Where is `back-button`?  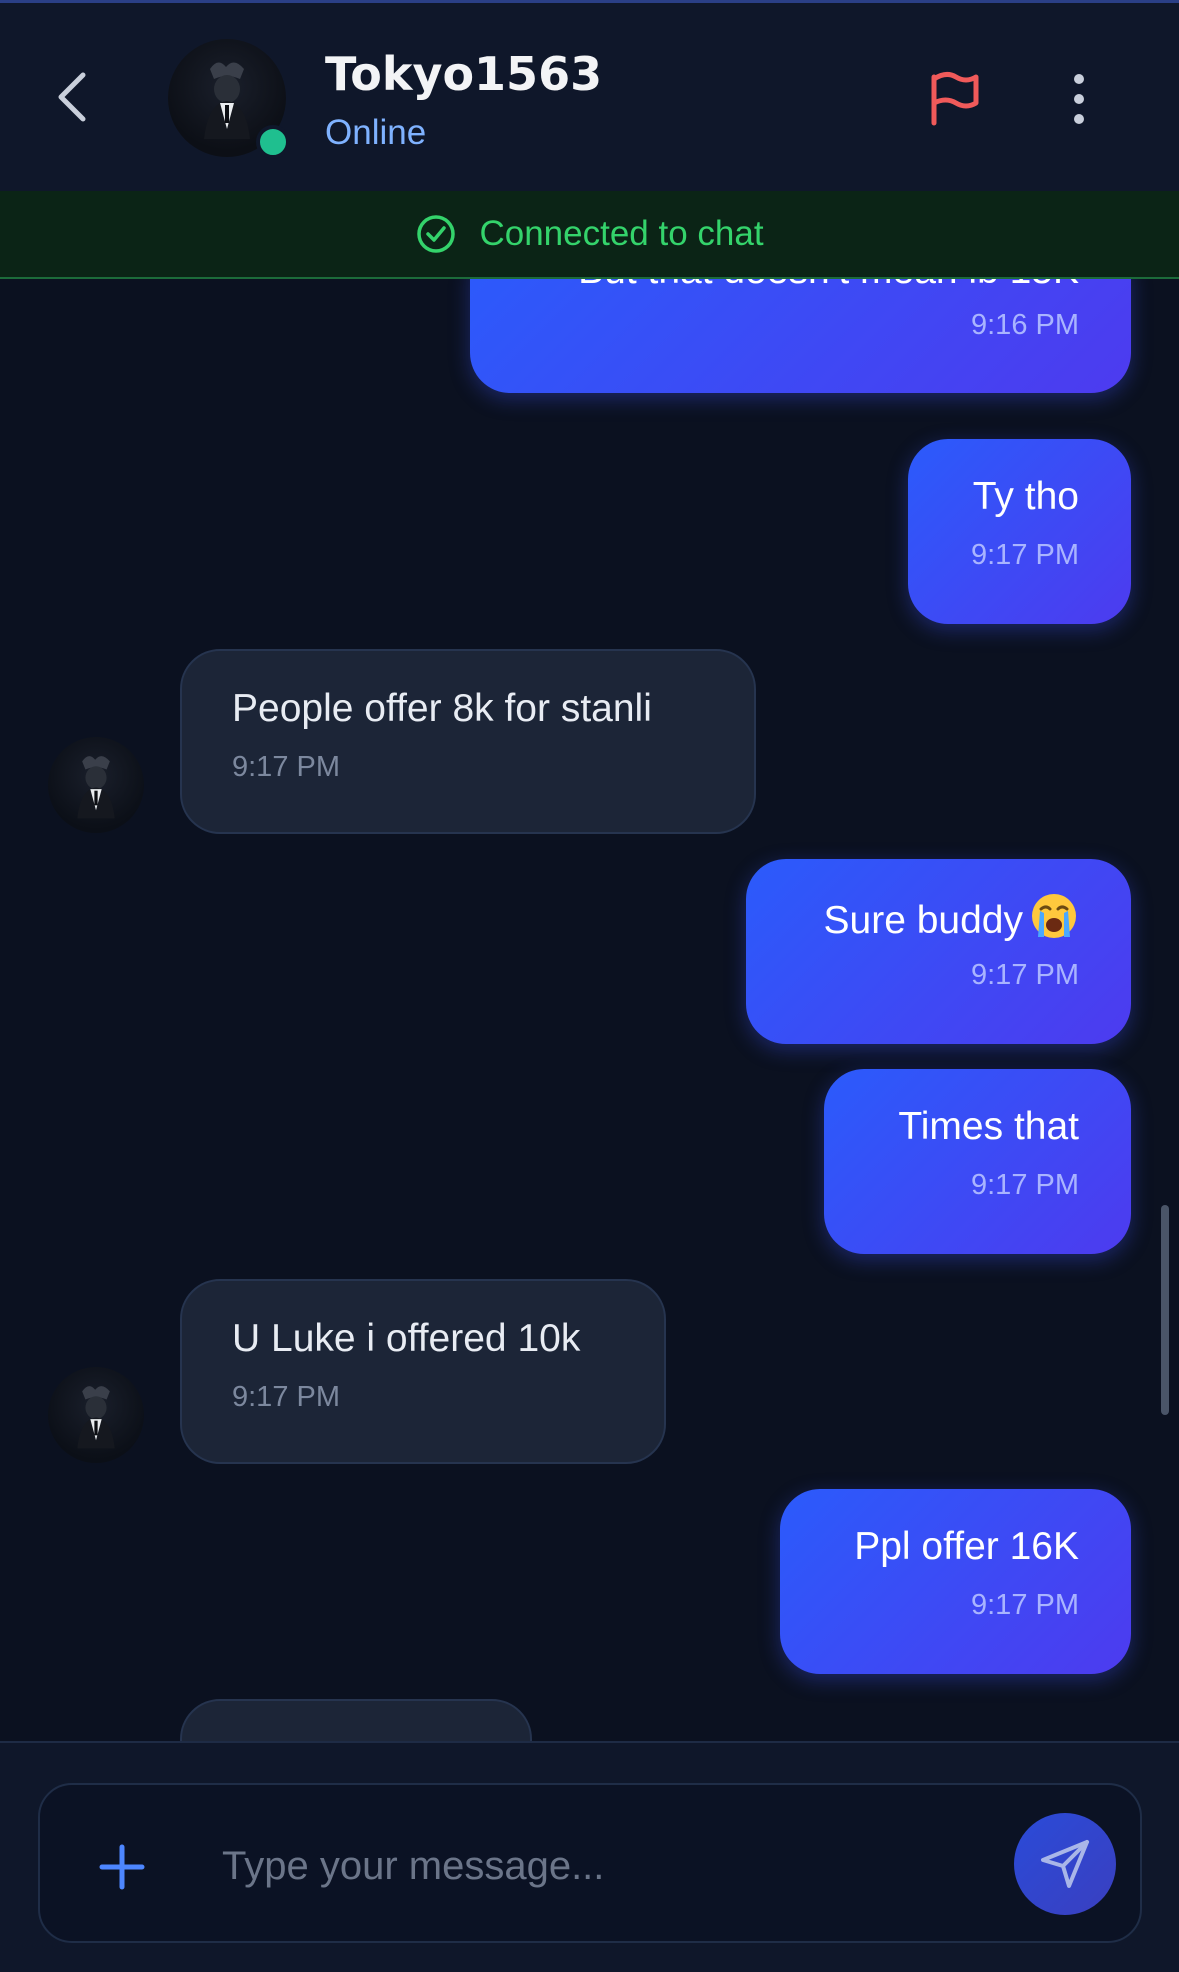 back-button is located at coordinates (72, 97).